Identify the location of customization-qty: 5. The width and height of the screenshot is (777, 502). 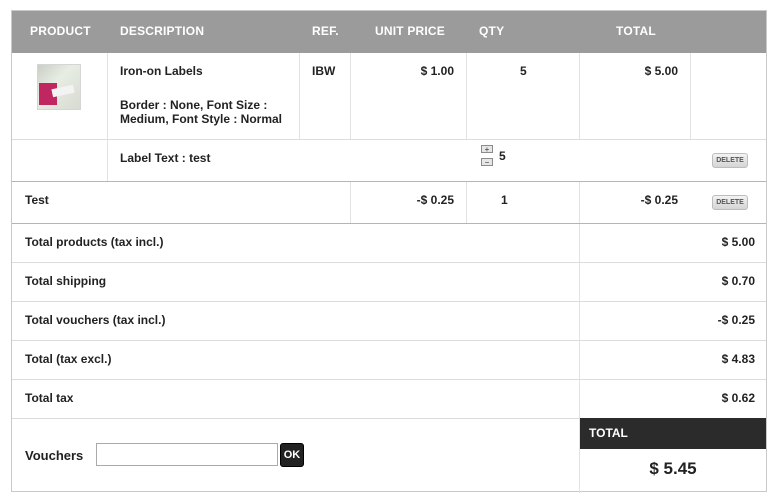
(502, 156).